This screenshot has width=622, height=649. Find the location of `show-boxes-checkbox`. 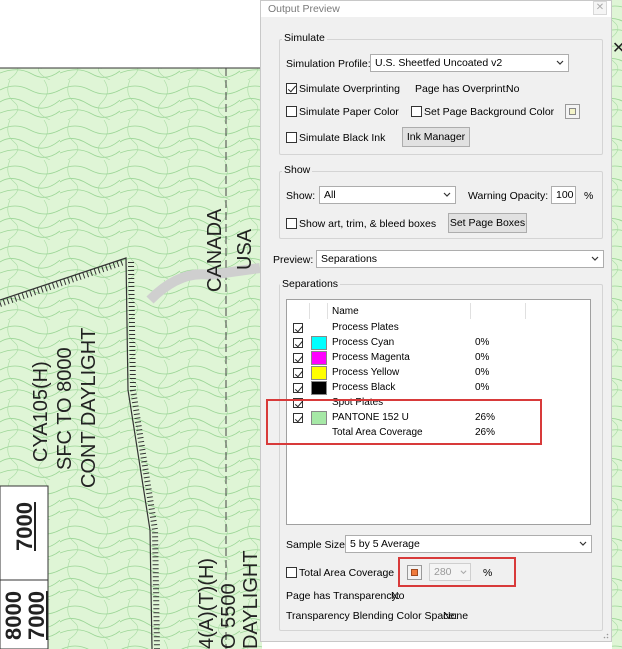

show-boxes-checkbox is located at coordinates (291, 223).